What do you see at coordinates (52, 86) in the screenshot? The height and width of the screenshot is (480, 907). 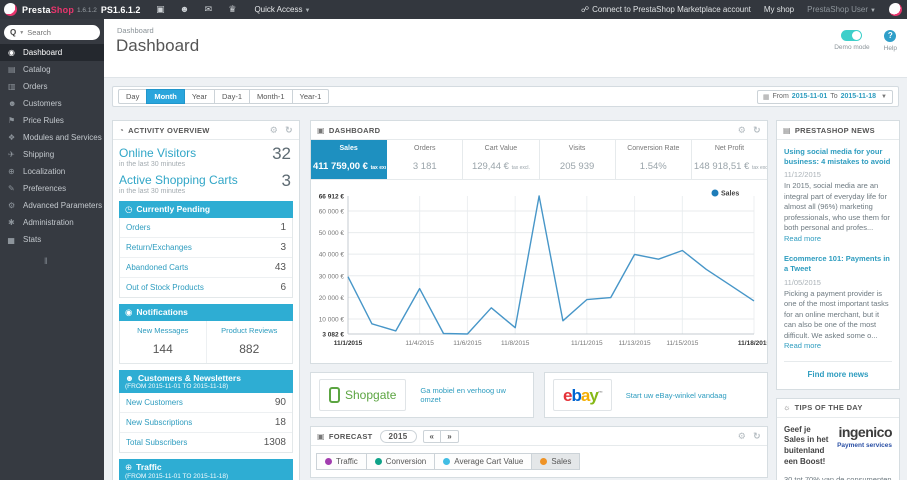 I see `sidebar-item-orders: ▥ Orders` at bounding box center [52, 86].